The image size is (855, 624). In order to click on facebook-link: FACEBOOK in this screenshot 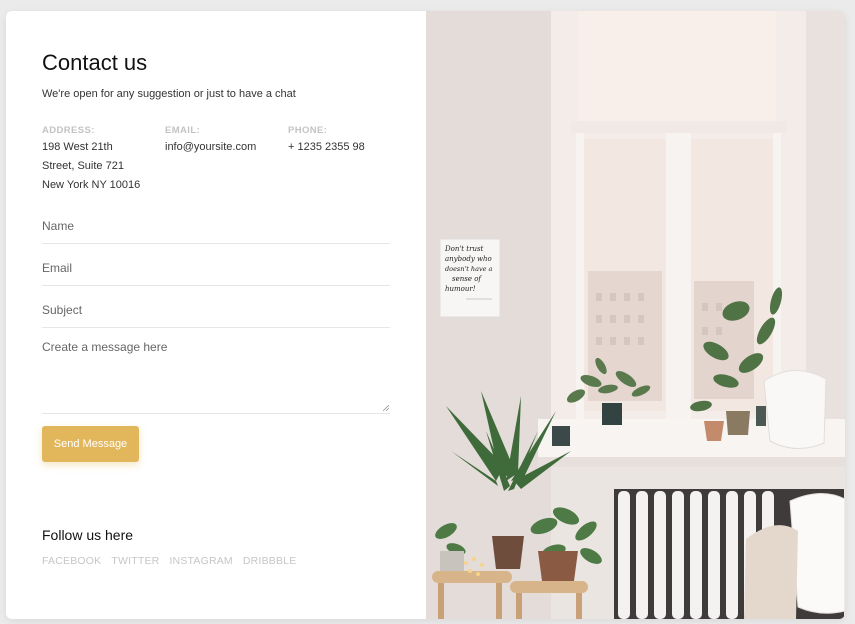, I will do `click(71, 561)`.